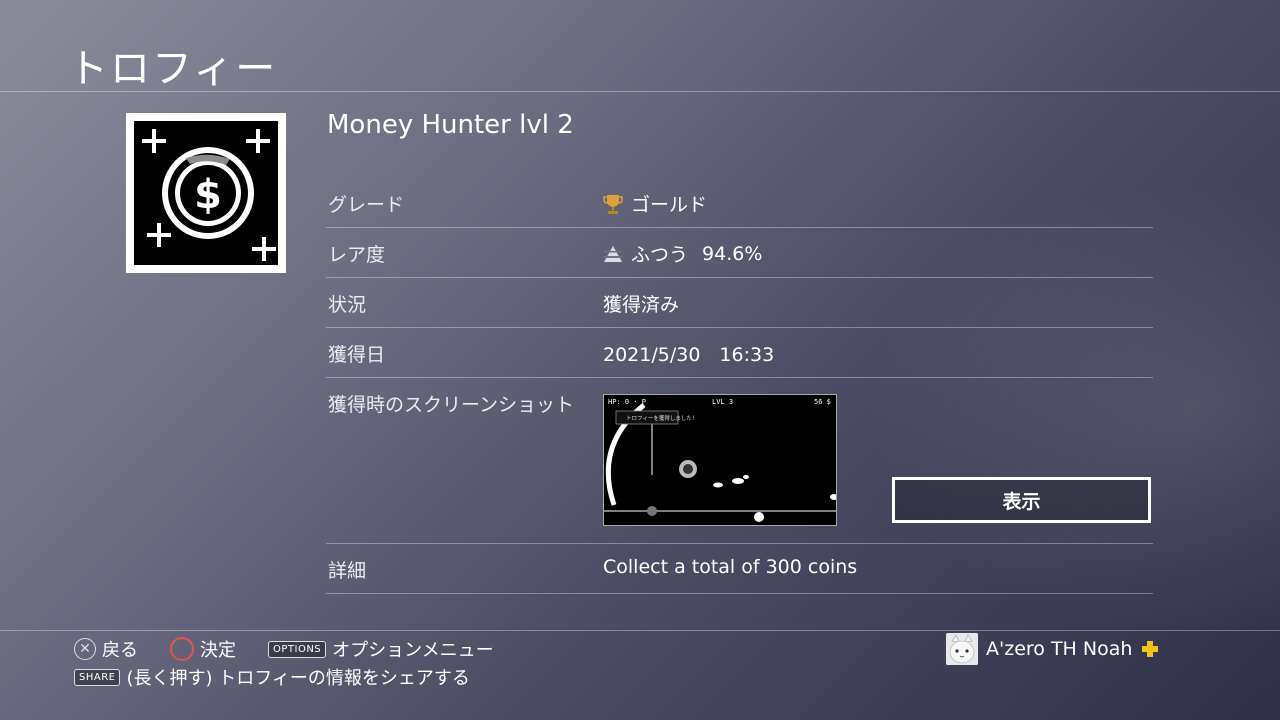  I want to click on date-label: 獲得日, so click(357, 355).